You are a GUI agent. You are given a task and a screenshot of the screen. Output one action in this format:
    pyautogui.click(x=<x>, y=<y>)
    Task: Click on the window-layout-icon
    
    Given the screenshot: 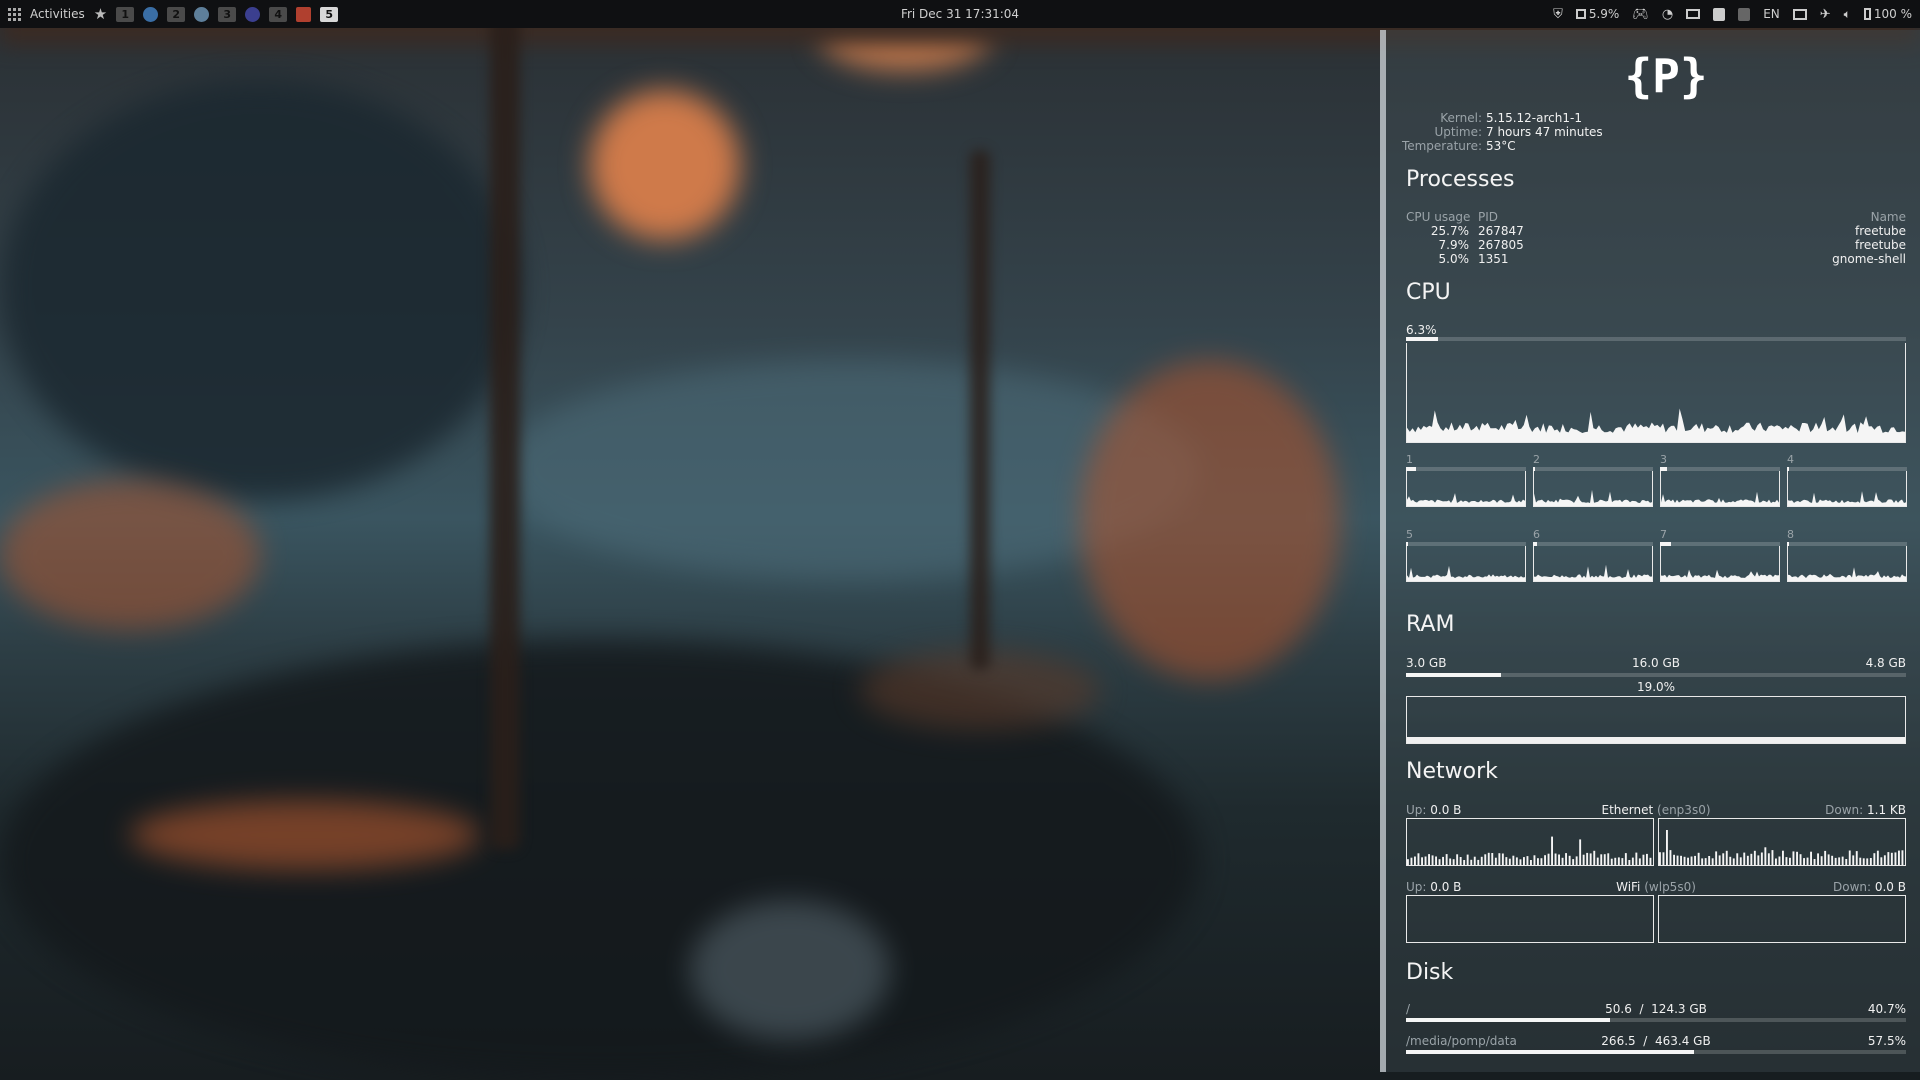 What is the action you would take?
    pyautogui.click(x=1693, y=14)
    